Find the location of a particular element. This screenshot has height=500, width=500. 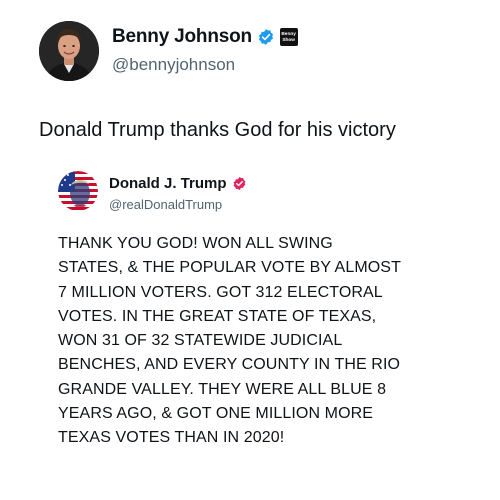

quoted-author-avatar is located at coordinates (78, 191).